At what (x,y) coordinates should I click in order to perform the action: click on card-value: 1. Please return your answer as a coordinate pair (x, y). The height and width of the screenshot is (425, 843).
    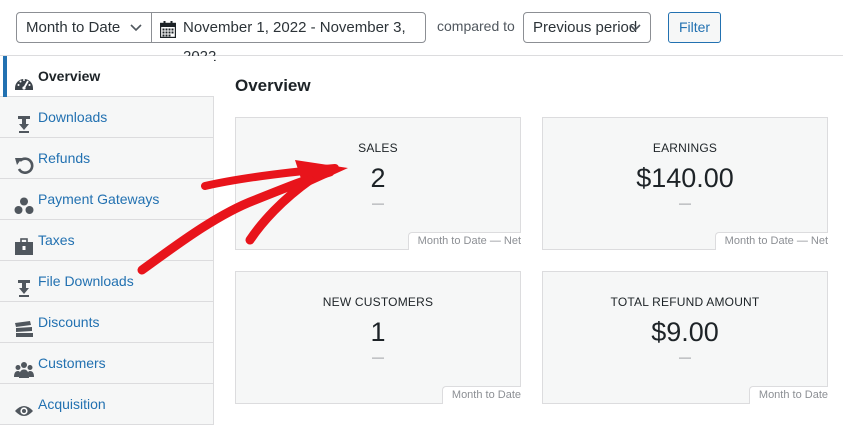
    Looking at the image, I should click on (378, 332).